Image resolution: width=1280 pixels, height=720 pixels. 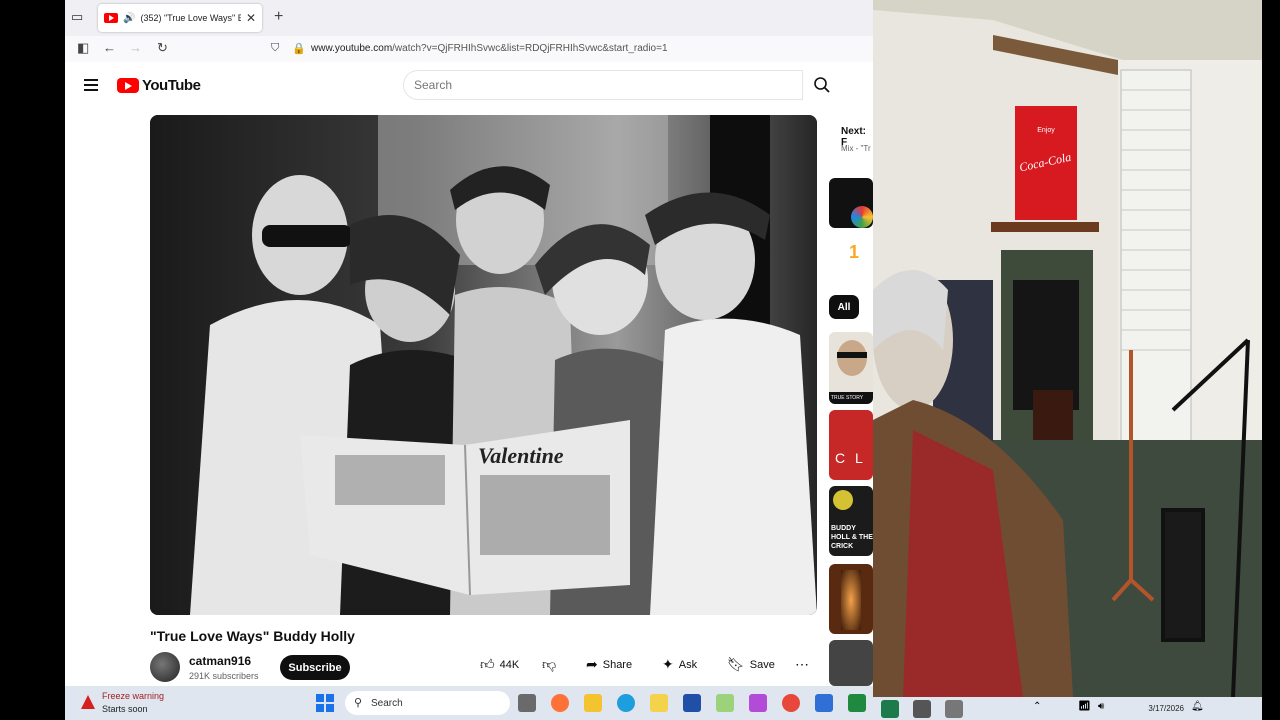 What do you see at coordinates (125, 709) in the screenshot?
I see `weather-warning-subtitle: Starts soon` at bounding box center [125, 709].